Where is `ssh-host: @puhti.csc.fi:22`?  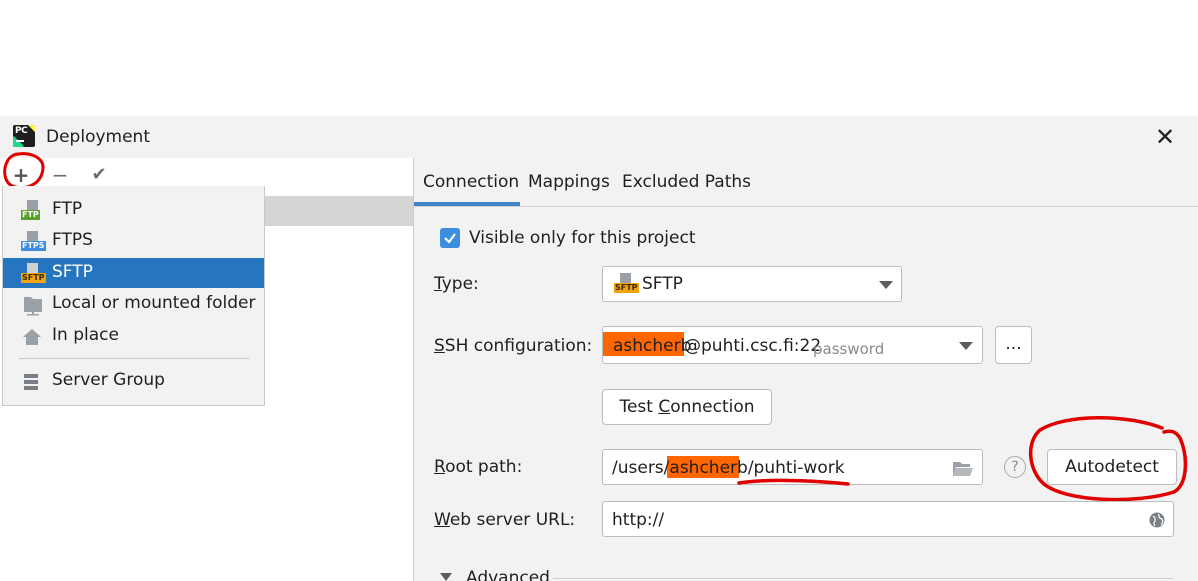
ssh-host: @puhti.csc.fi:22 is located at coordinates (753, 346).